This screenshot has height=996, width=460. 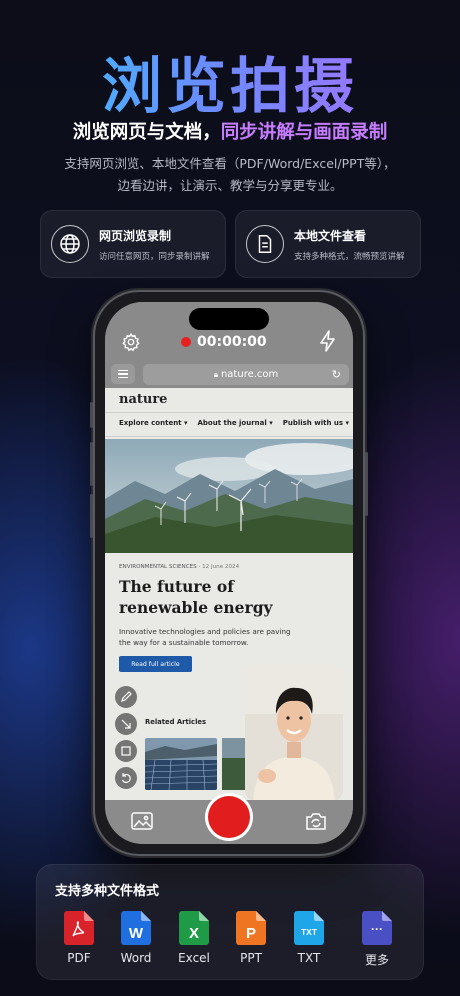 I want to click on svg-text: TXT, so click(x=309, y=932).